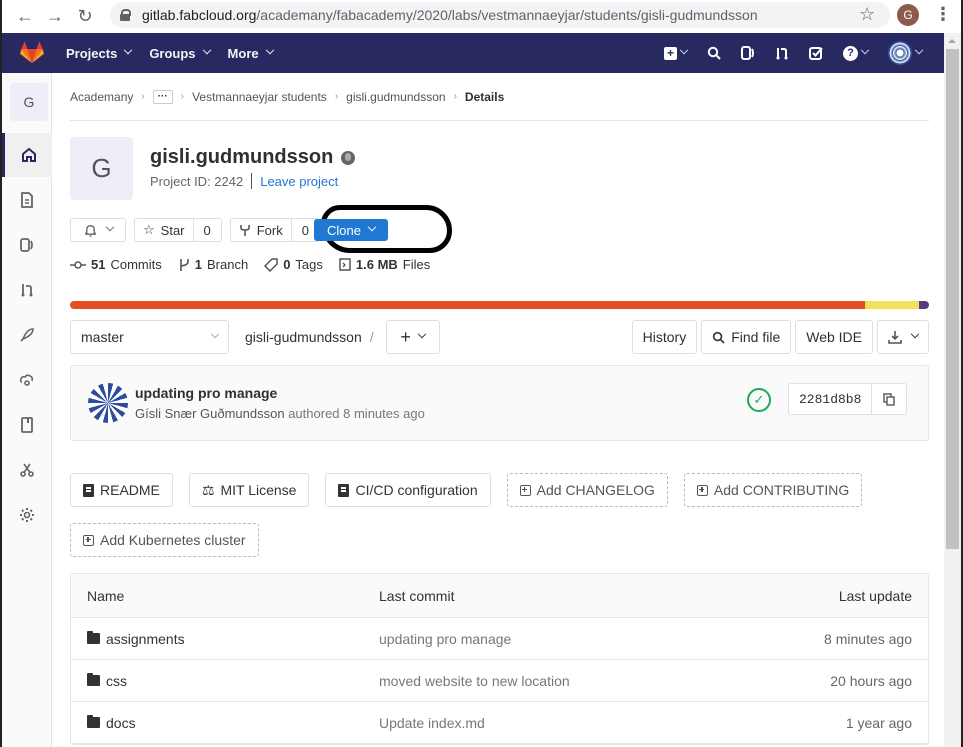 The image size is (963, 747). I want to click on commits-stat: 51 Commits, so click(116, 264).